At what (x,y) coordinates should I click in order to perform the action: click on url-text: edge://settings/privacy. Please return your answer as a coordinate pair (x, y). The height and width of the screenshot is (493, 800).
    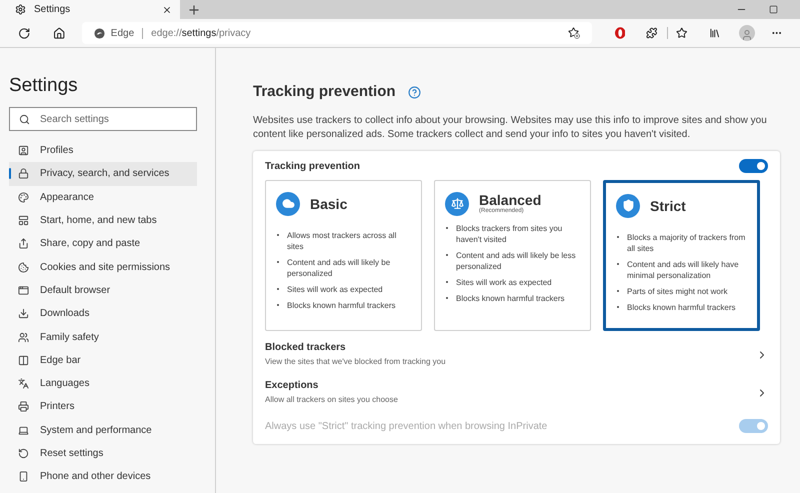
    Looking at the image, I should click on (201, 33).